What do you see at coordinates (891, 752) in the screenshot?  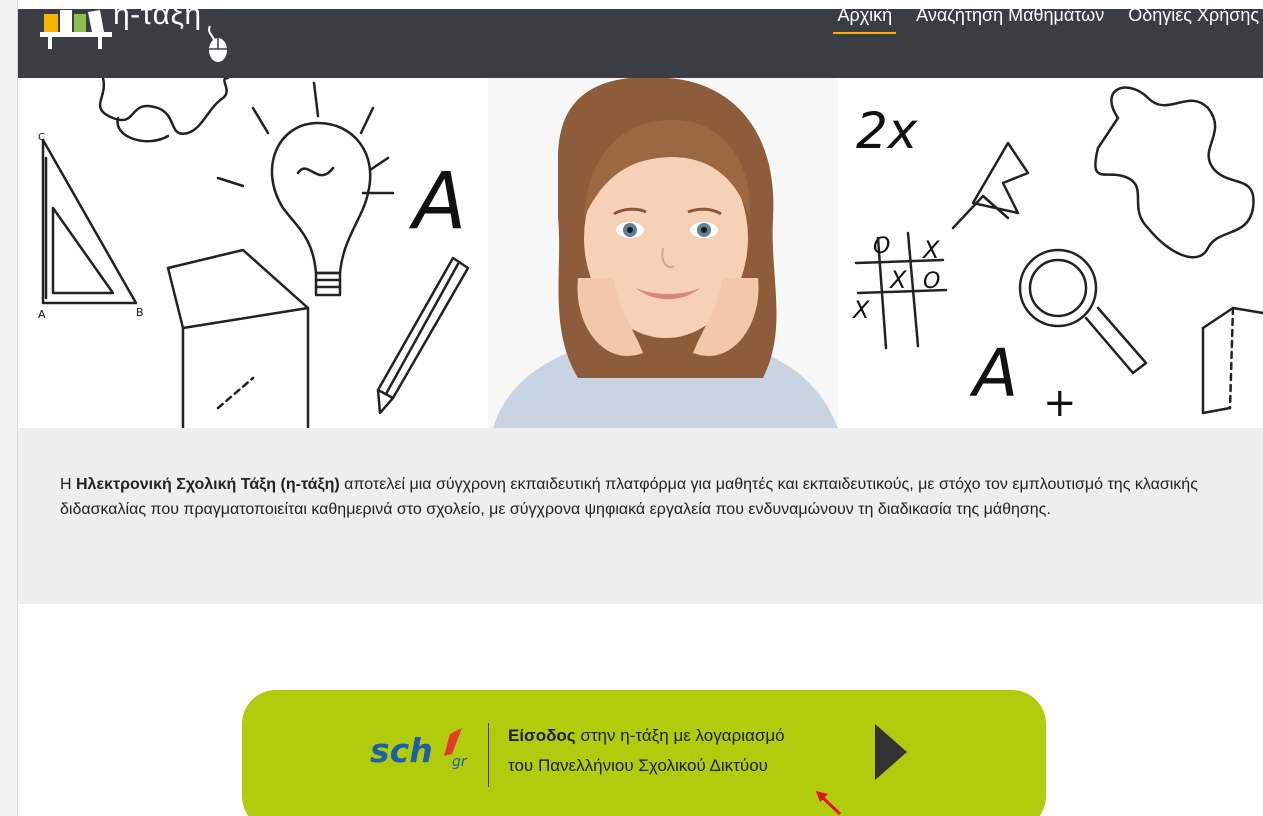 I see `play-arrow-icon` at bounding box center [891, 752].